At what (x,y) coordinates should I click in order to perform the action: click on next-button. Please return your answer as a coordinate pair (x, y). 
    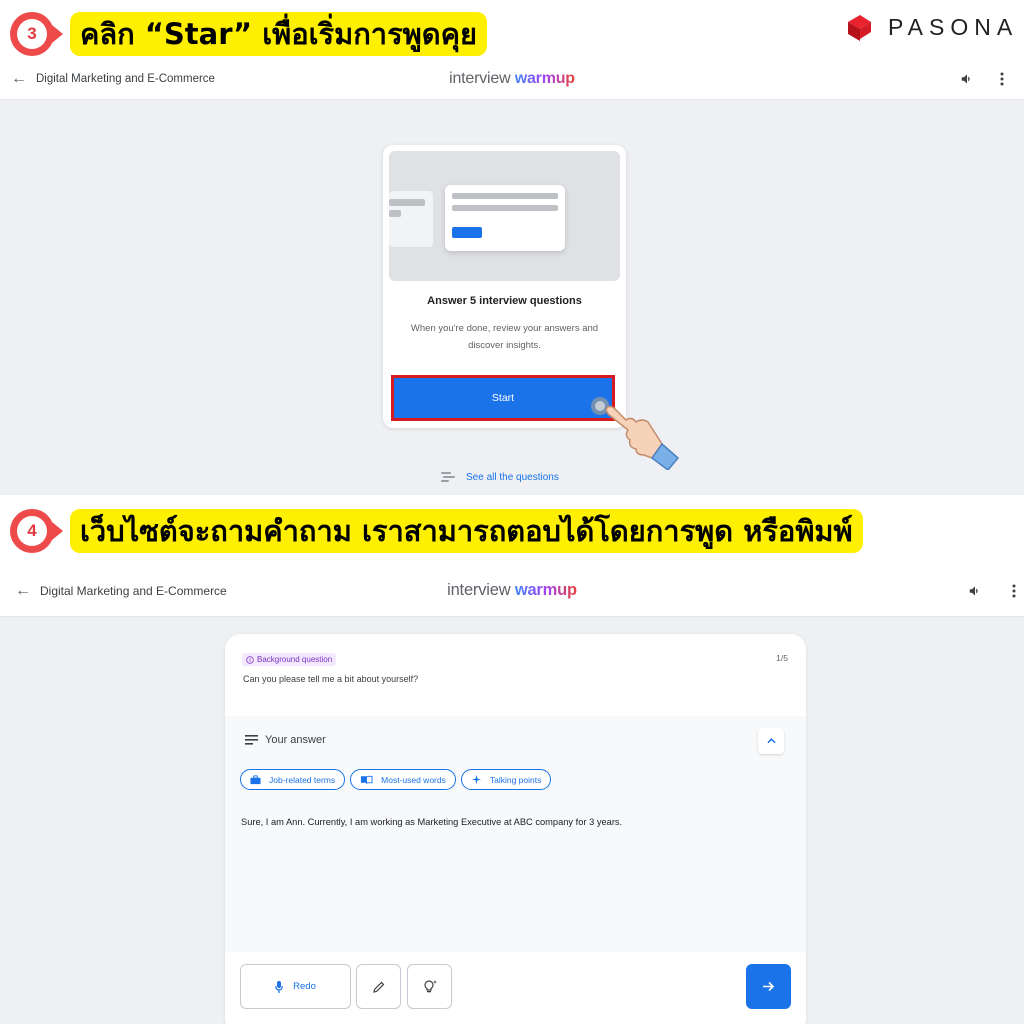
    Looking at the image, I should click on (768, 986).